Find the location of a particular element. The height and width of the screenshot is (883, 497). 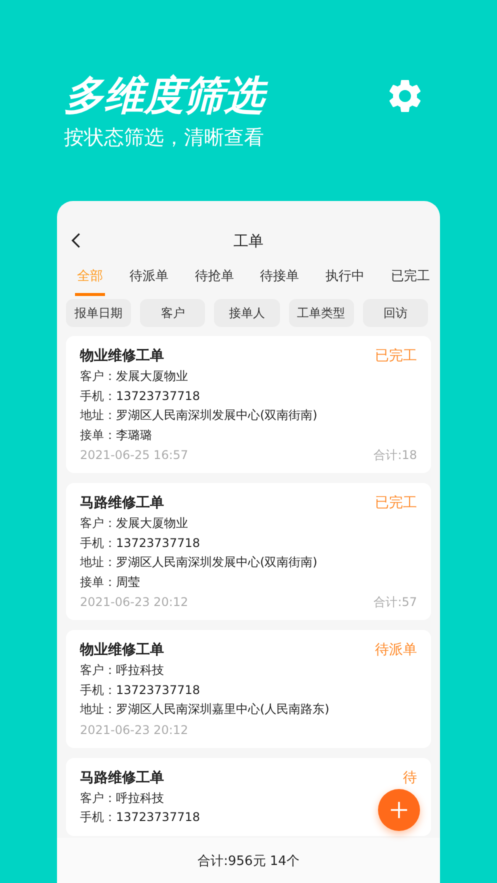

filter-chip: 报单日期 is located at coordinates (99, 313).